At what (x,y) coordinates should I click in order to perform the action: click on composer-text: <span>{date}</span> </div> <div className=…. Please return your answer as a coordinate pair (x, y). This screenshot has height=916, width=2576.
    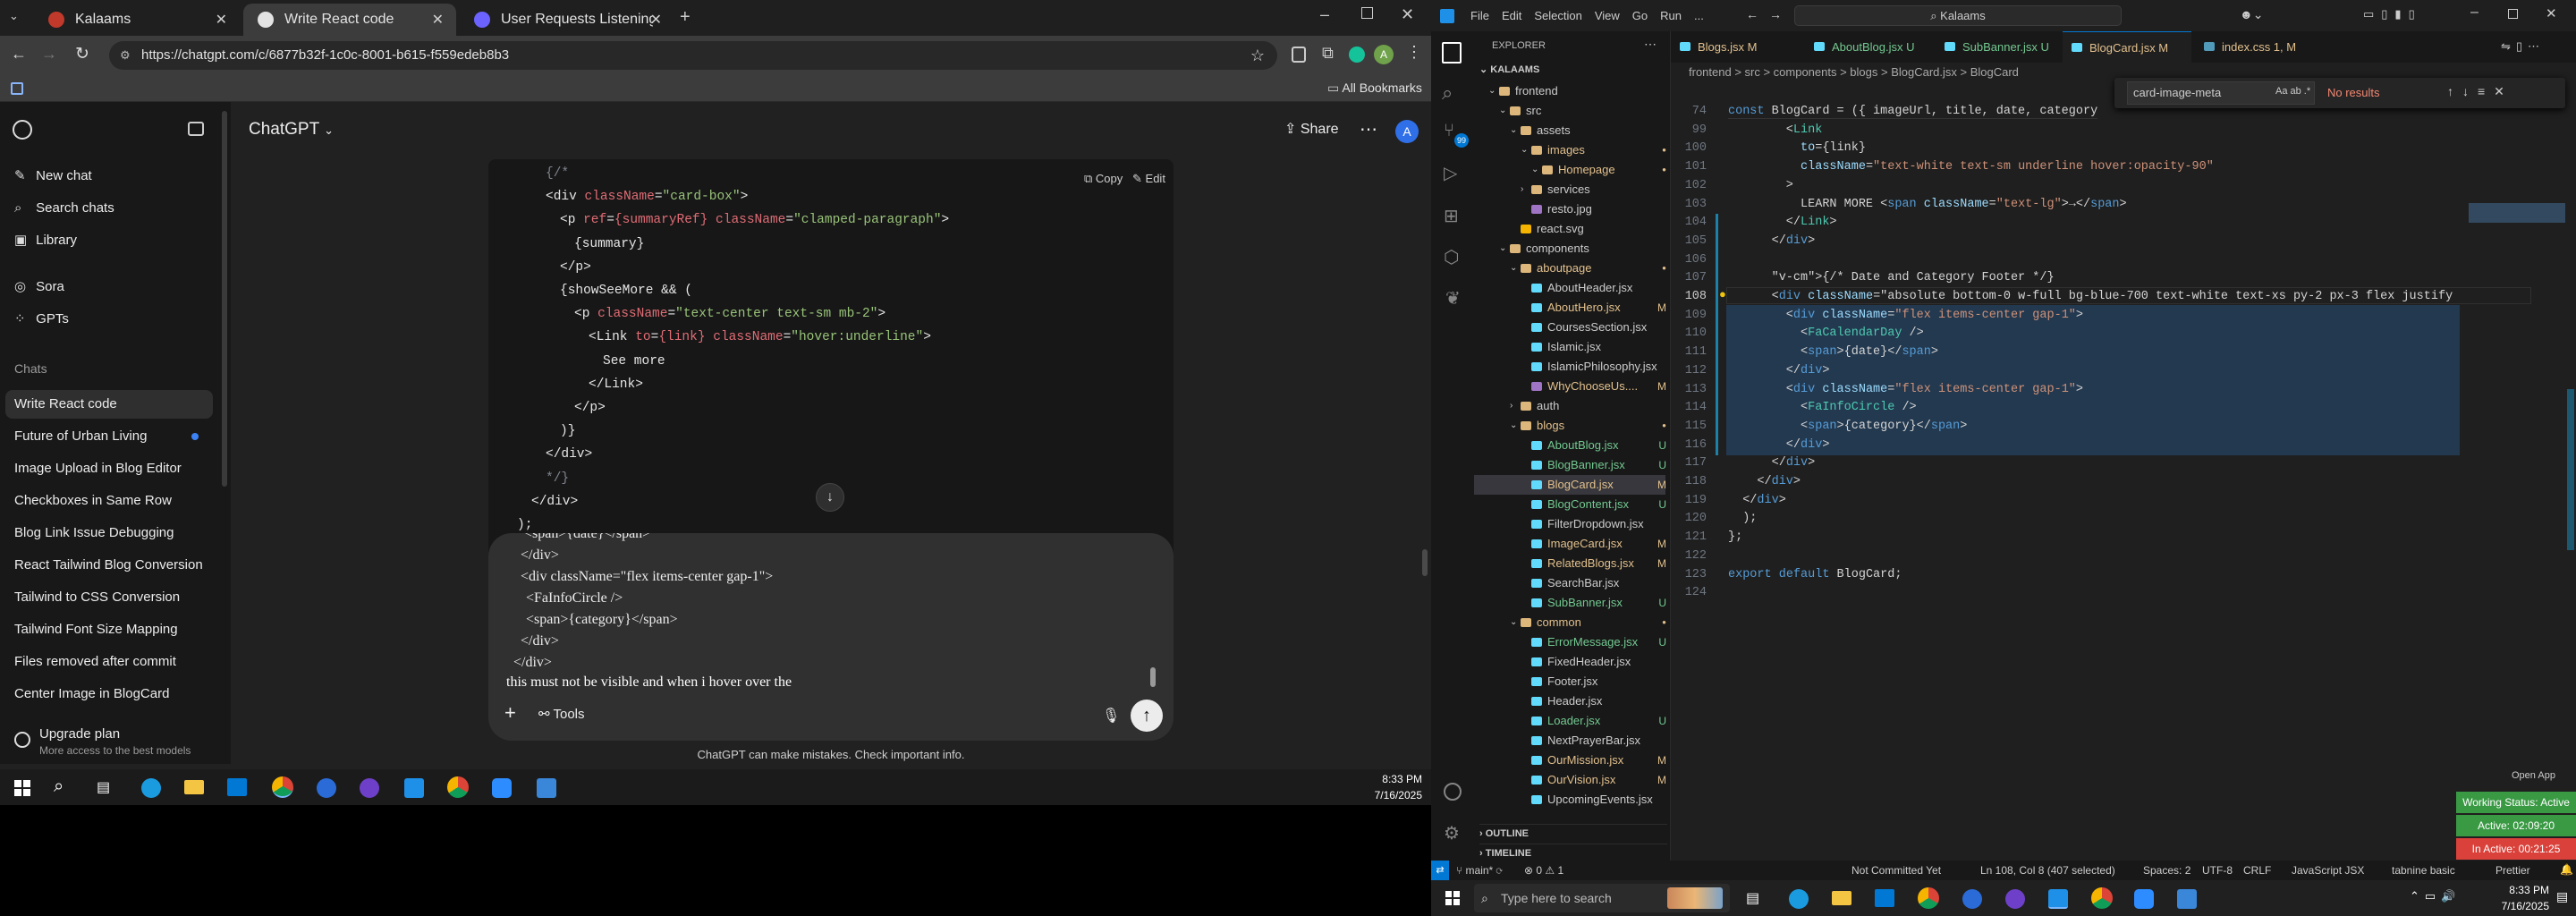
    Looking at the image, I should click on (828, 618).